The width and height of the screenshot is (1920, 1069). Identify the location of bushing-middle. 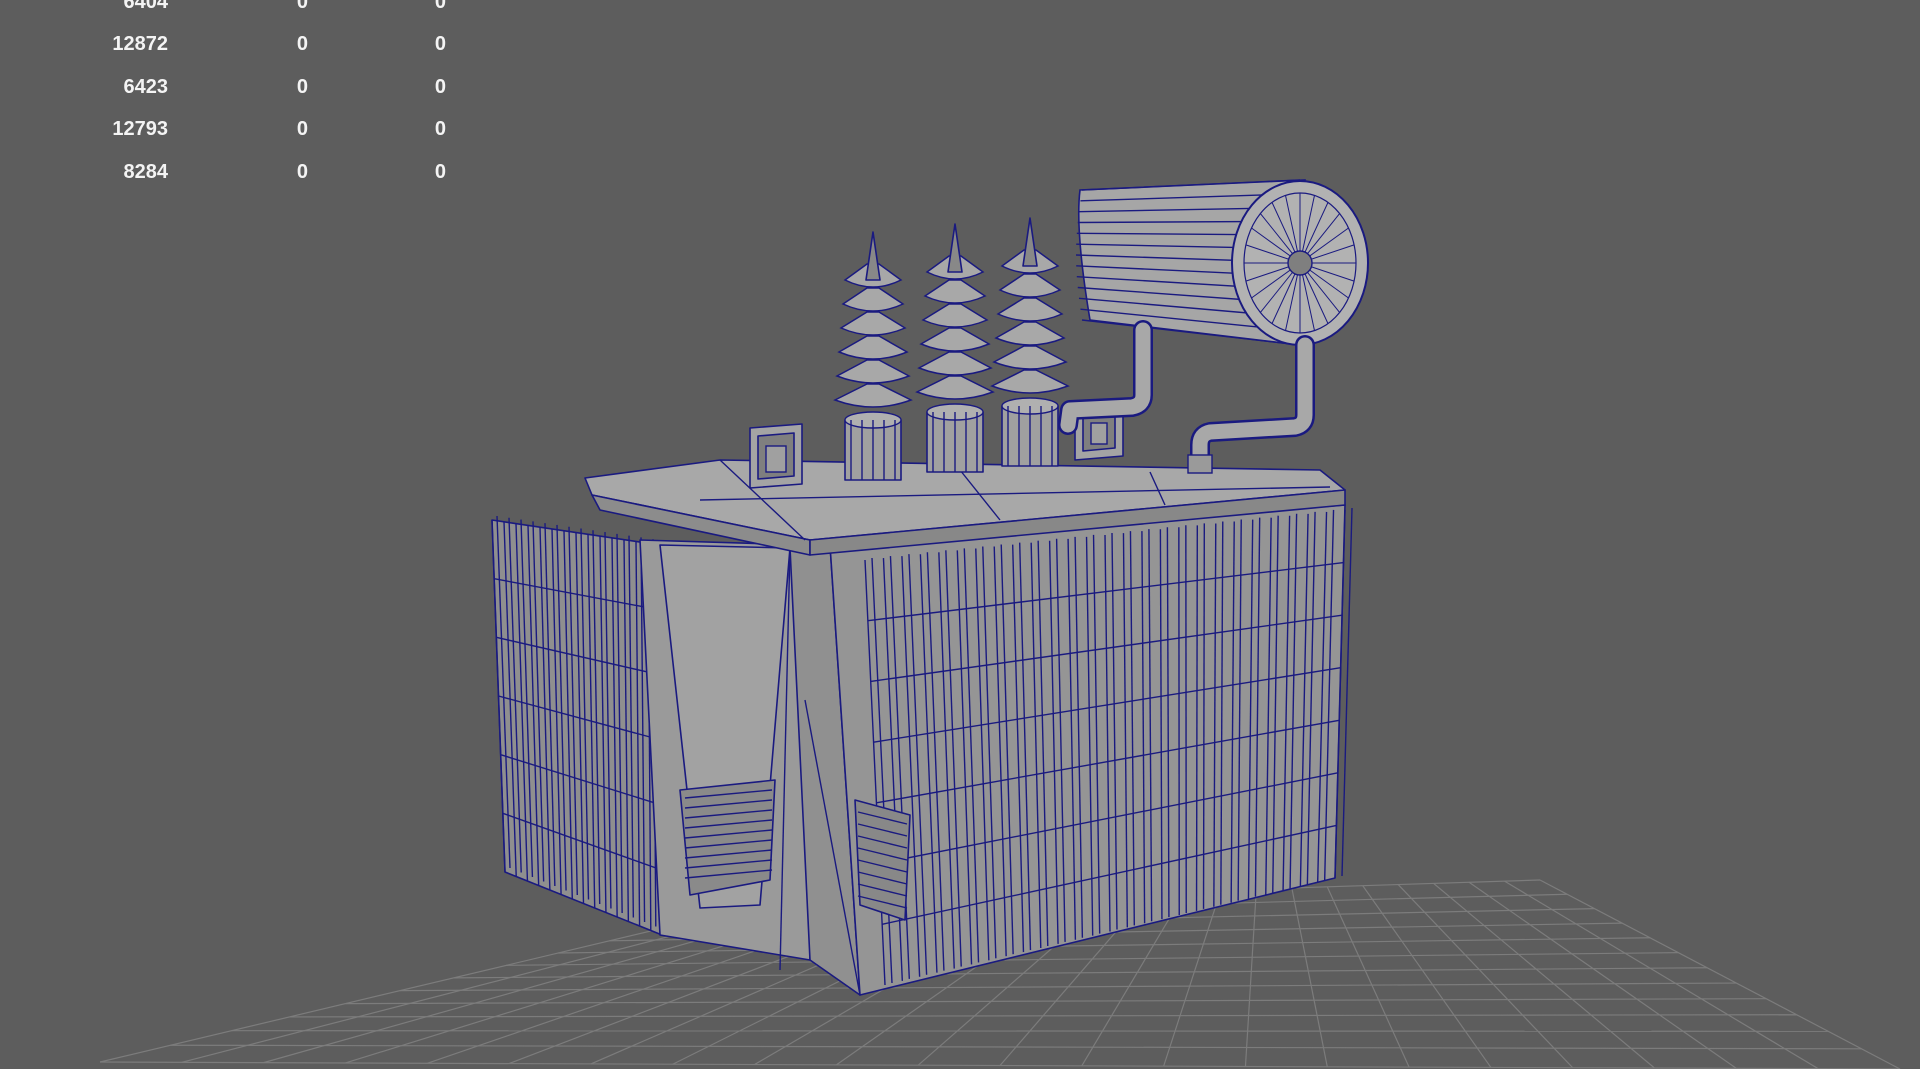
(955, 348).